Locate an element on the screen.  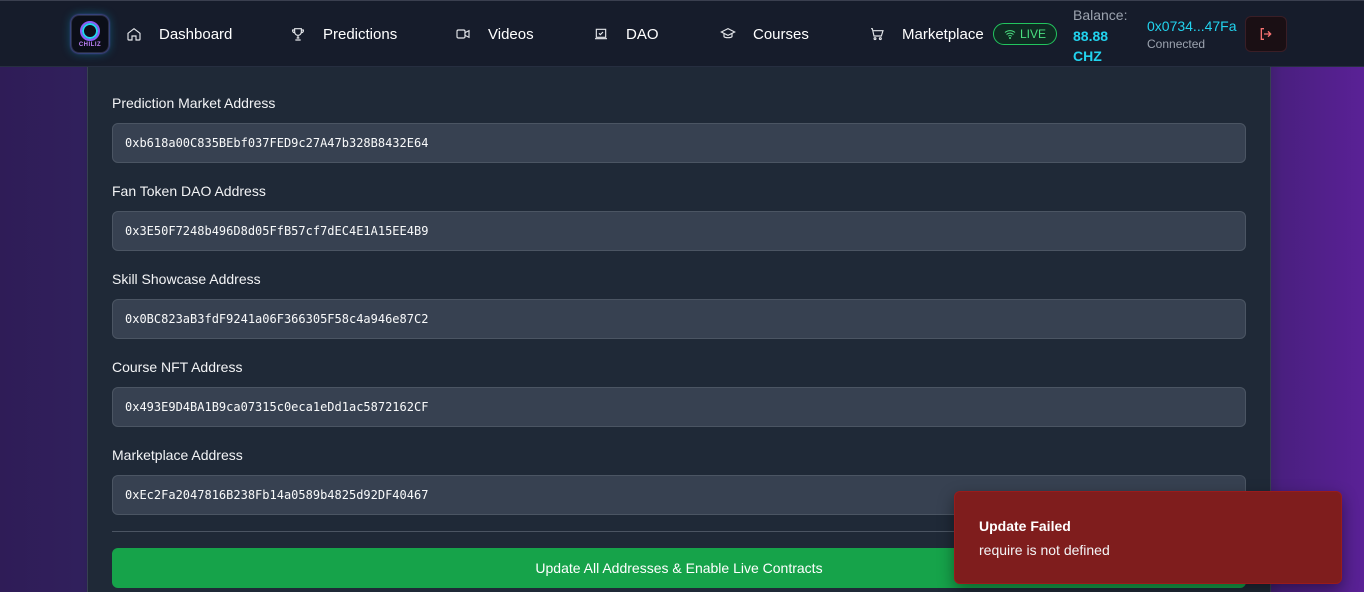
logout-button is located at coordinates (1266, 34).